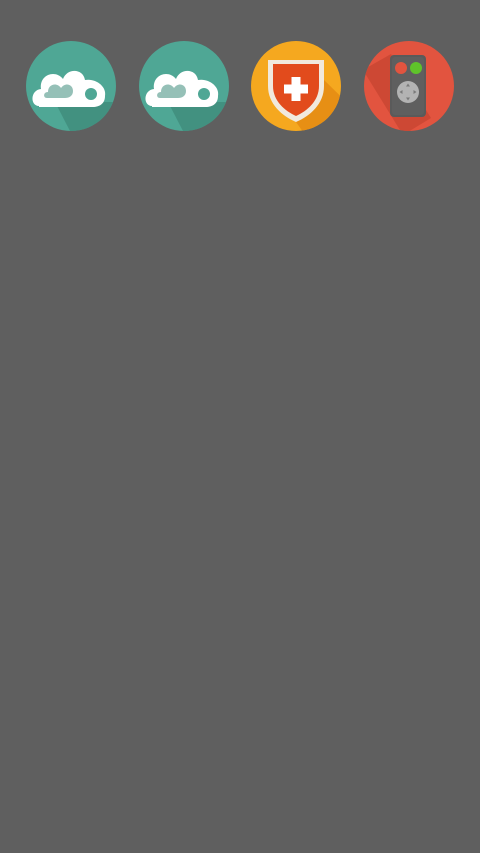 Image resolution: width=480 pixels, height=853 pixels. I want to click on app-icon-shield, so click(296, 86).